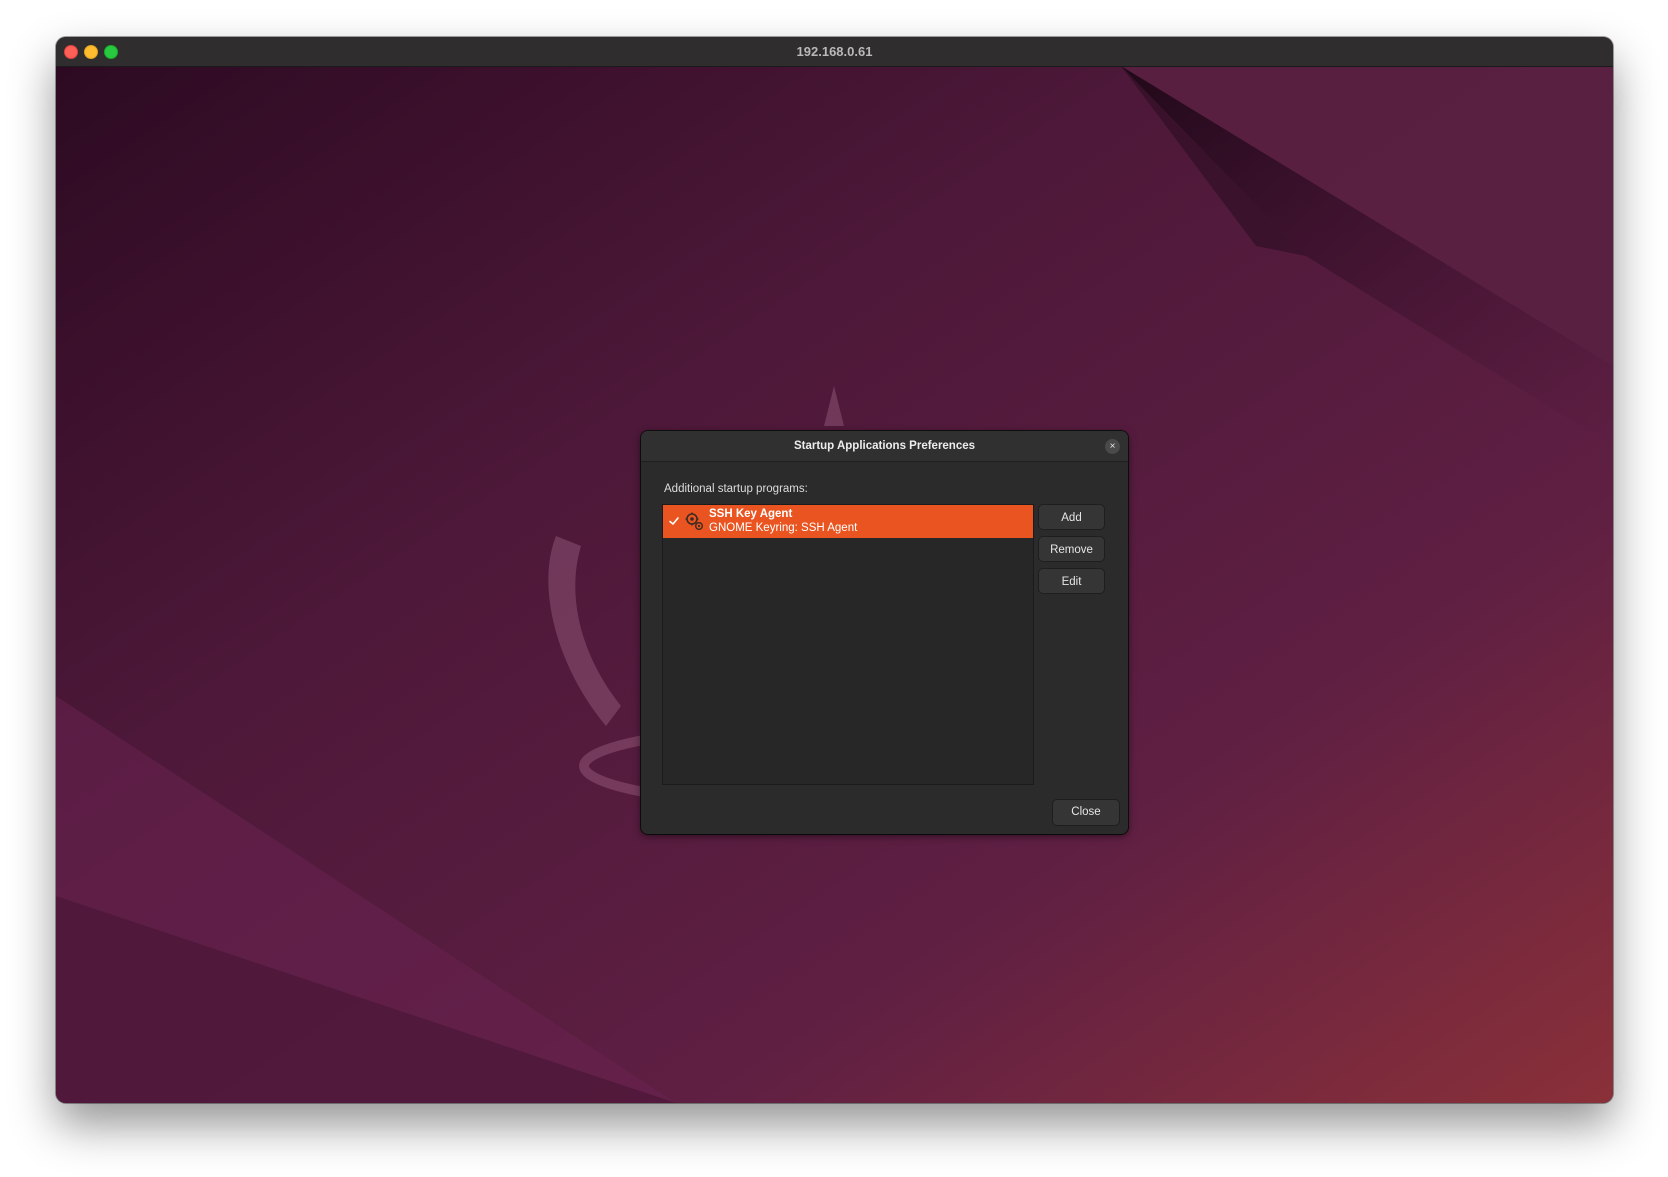 This screenshot has height=1177, width=1668. What do you see at coordinates (674, 521) in the screenshot?
I see `checkmark-icon` at bounding box center [674, 521].